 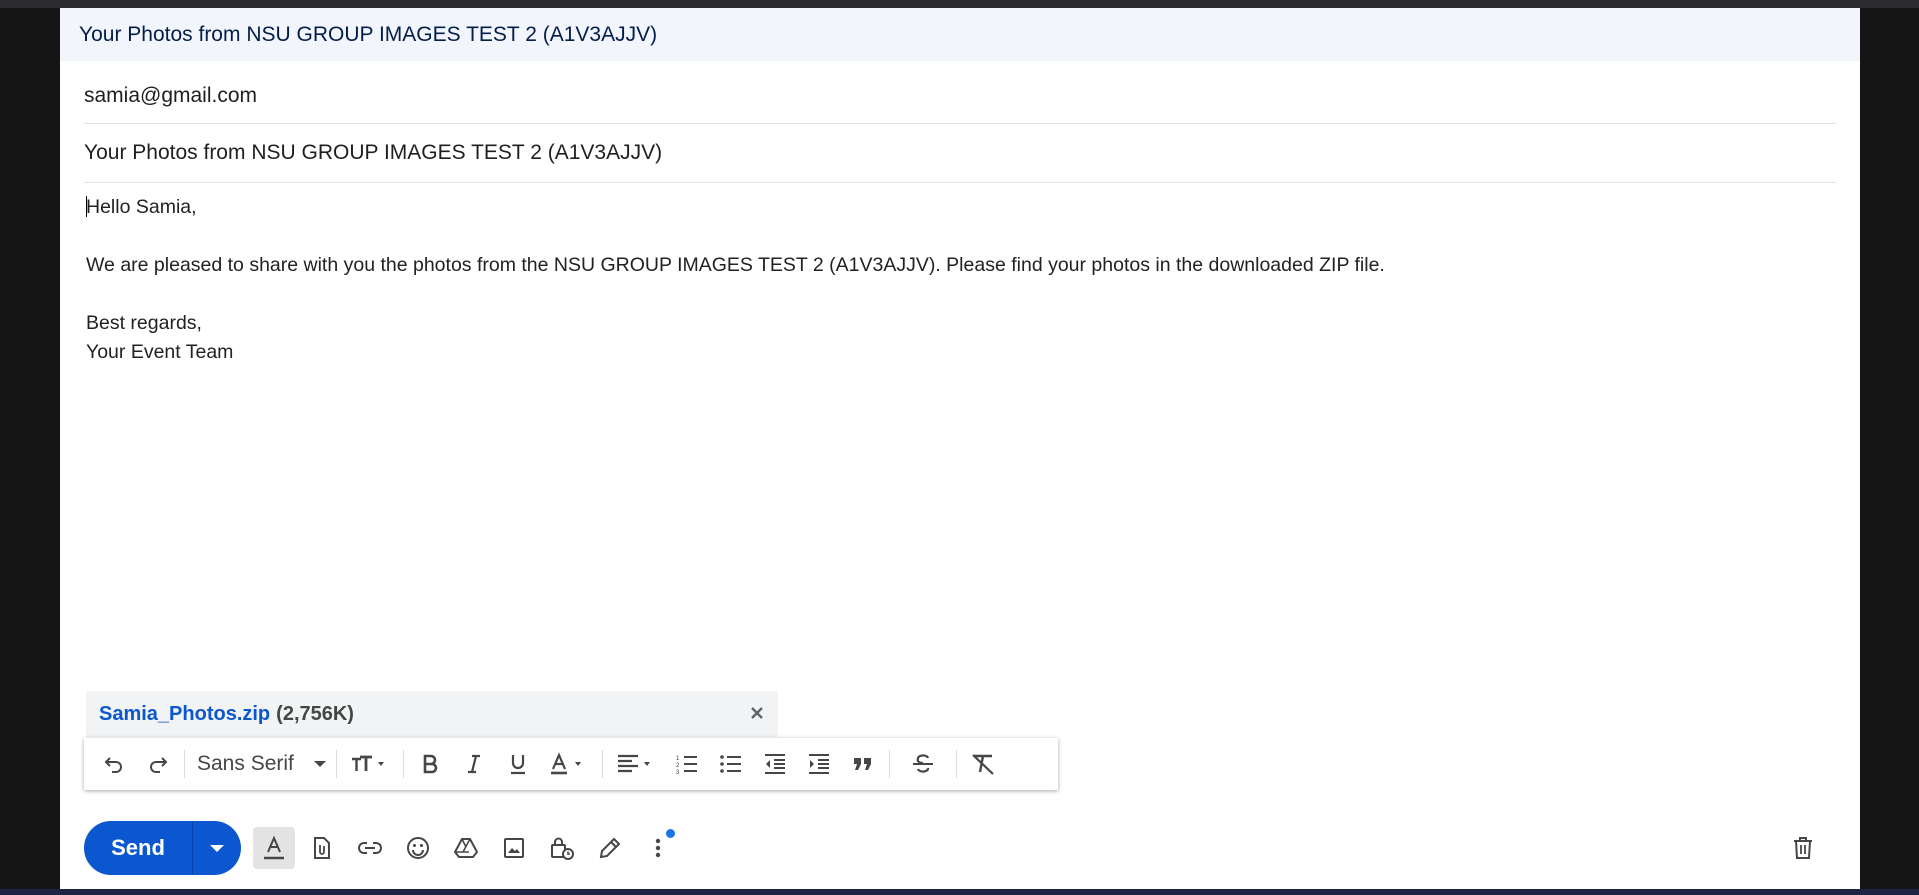 I want to click on svg-text: 1, so click(x=678, y=759).